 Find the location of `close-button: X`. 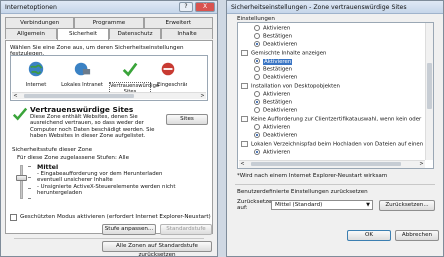

close-button: X is located at coordinates (205, 7).